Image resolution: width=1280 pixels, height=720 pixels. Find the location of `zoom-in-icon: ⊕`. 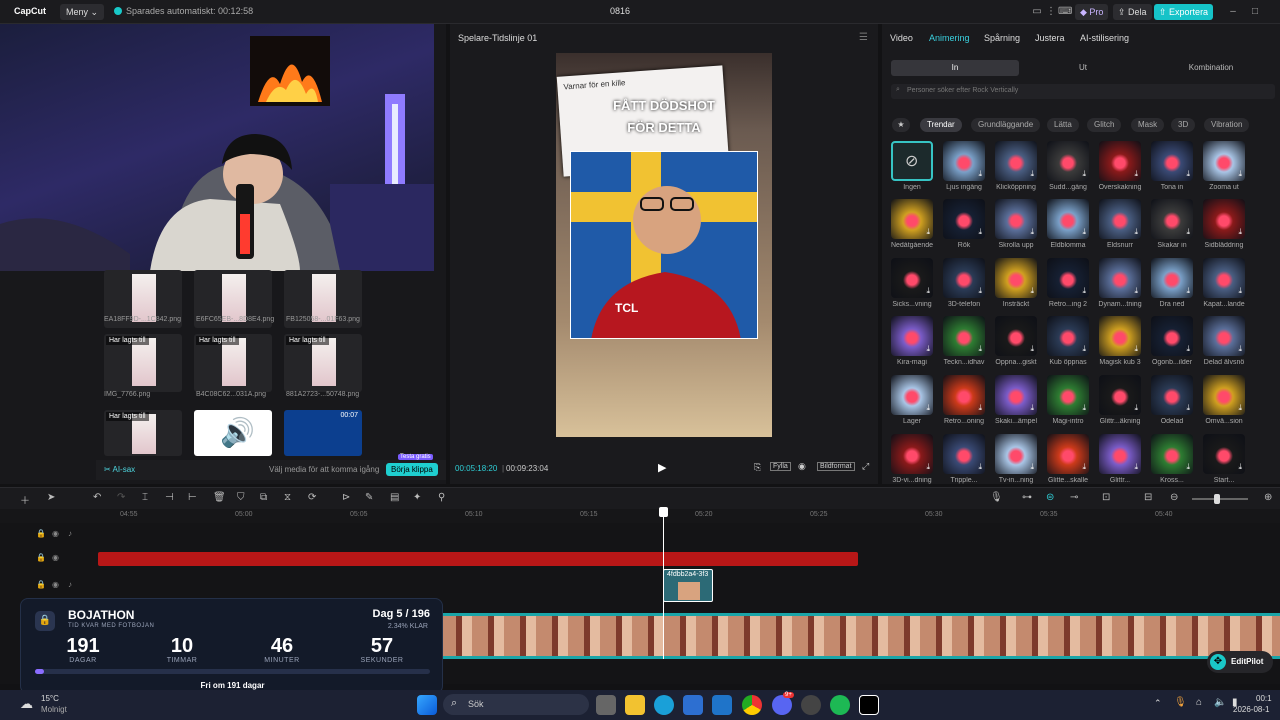

zoom-in-icon: ⊕ is located at coordinates (1268, 497).